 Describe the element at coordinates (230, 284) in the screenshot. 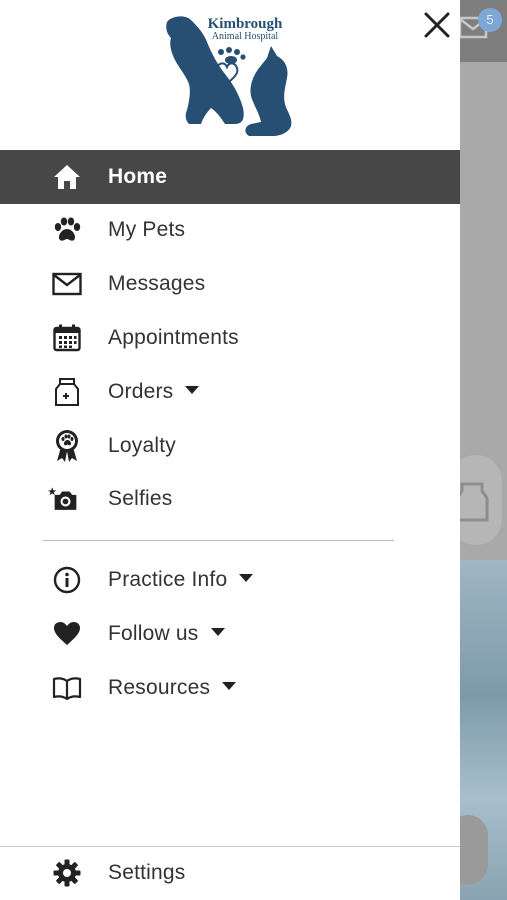

I see `menu-item-messages: Messages` at that location.